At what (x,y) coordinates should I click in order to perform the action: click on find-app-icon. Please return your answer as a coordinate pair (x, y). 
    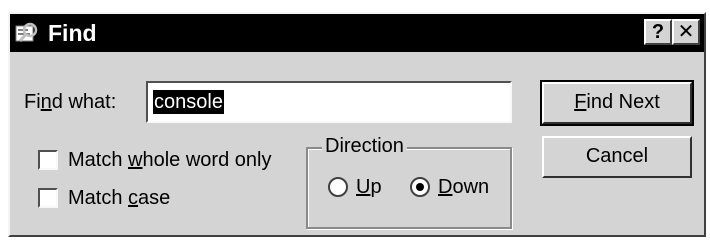
    Looking at the image, I should click on (26, 32).